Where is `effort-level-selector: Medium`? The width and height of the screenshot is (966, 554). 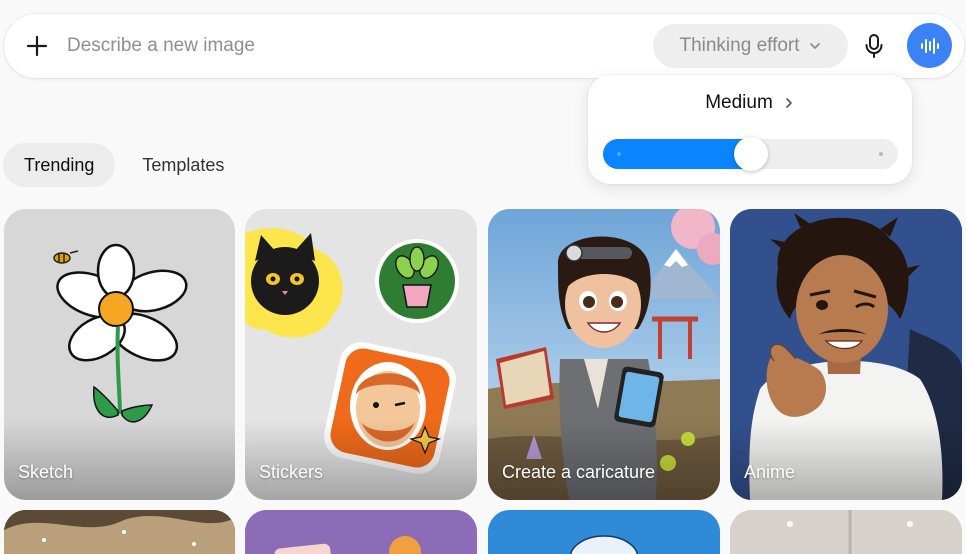
effort-level-selector: Medium is located at coordinates (750, 103).